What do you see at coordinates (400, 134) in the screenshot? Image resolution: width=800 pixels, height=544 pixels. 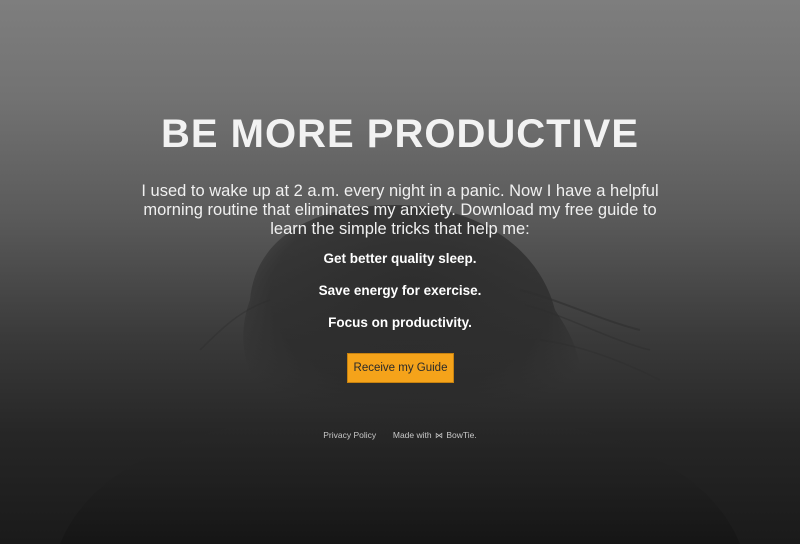 I see `page-title: BE MORE PRODUCTIVE` at bounding box center [400, 134].